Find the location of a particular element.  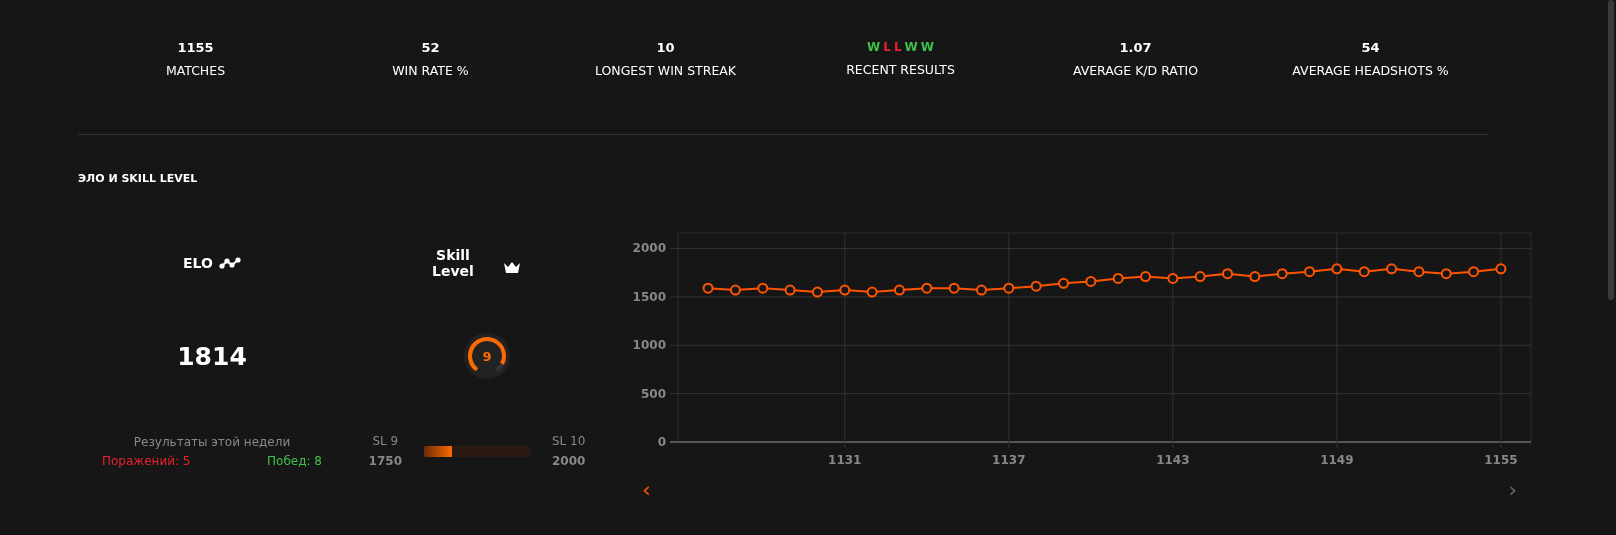

x-tick-label: 1131 is located at coordinates (845, 459).